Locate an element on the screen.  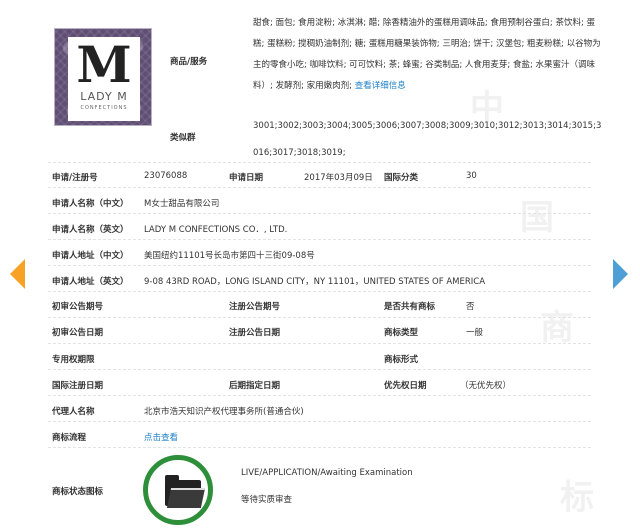
logo-letter: M is located at coordinates (104, 64).